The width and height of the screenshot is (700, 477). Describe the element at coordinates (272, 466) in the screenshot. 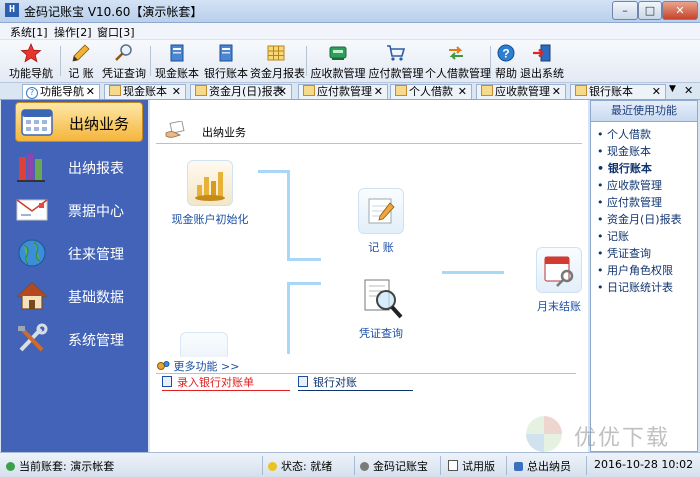

I see `status-light-icon` at that location.